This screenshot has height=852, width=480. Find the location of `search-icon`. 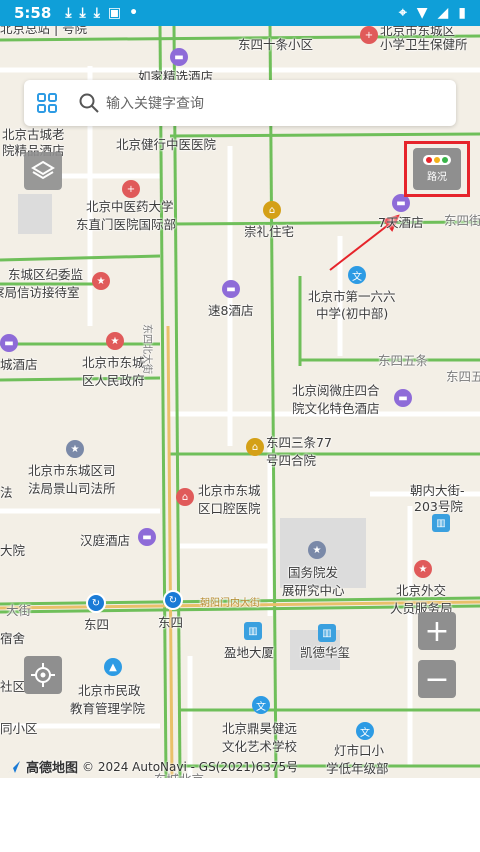

search-icon is located at coordinates (89, 103).